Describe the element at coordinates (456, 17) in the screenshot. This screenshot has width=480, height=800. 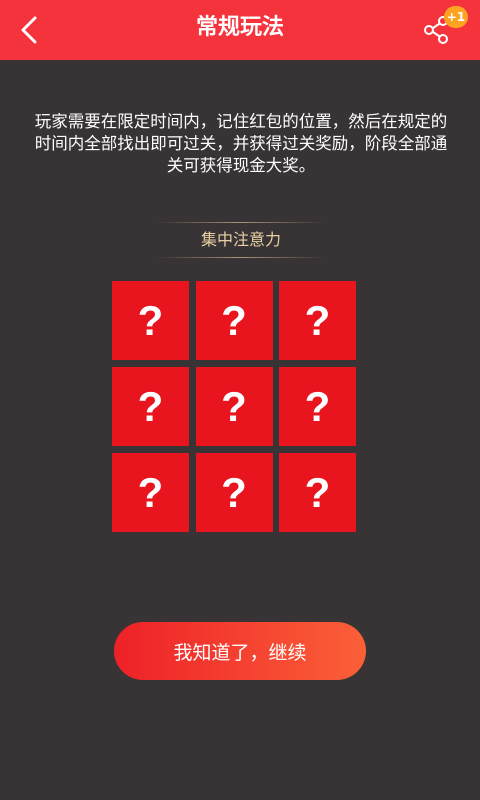
I see `share-badge: +1` at that location.